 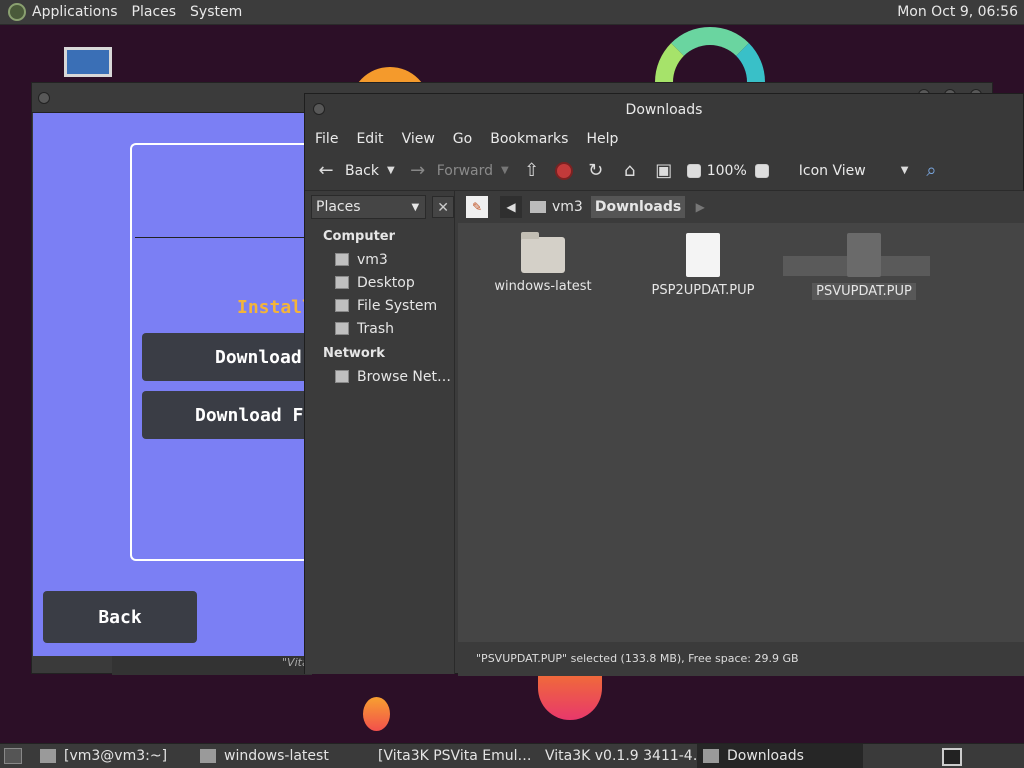 What do you see at coordinates (602, 139) in the screenshot?
I see `menu-help: Help` at bounding box center [602, 139].